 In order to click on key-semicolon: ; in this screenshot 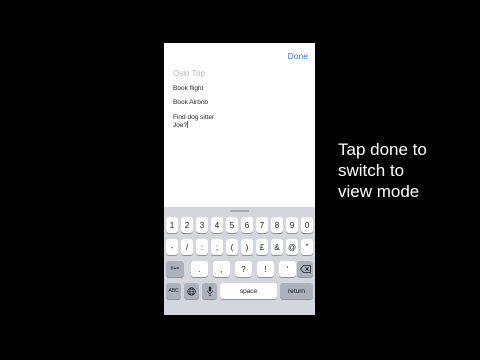, I will do `click(217, 247)`.